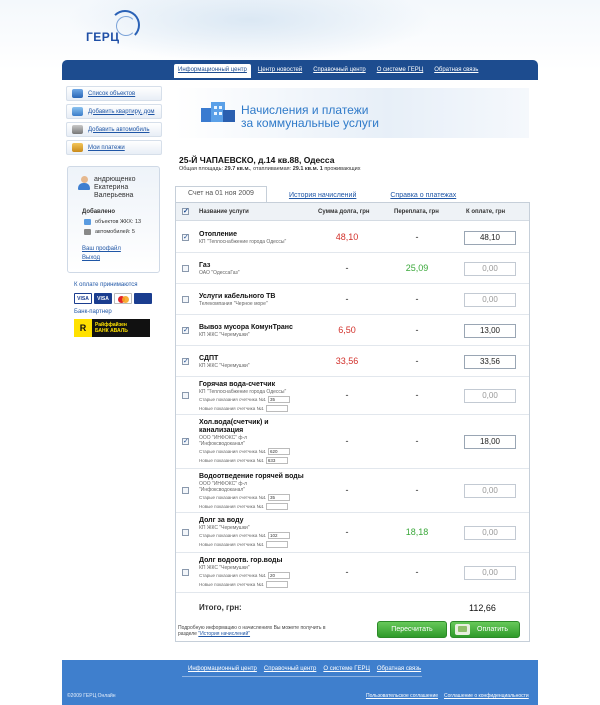  Describe the element at coordinates (482, 608) in the screenshot. I see `total-value: 112,66` at that location.